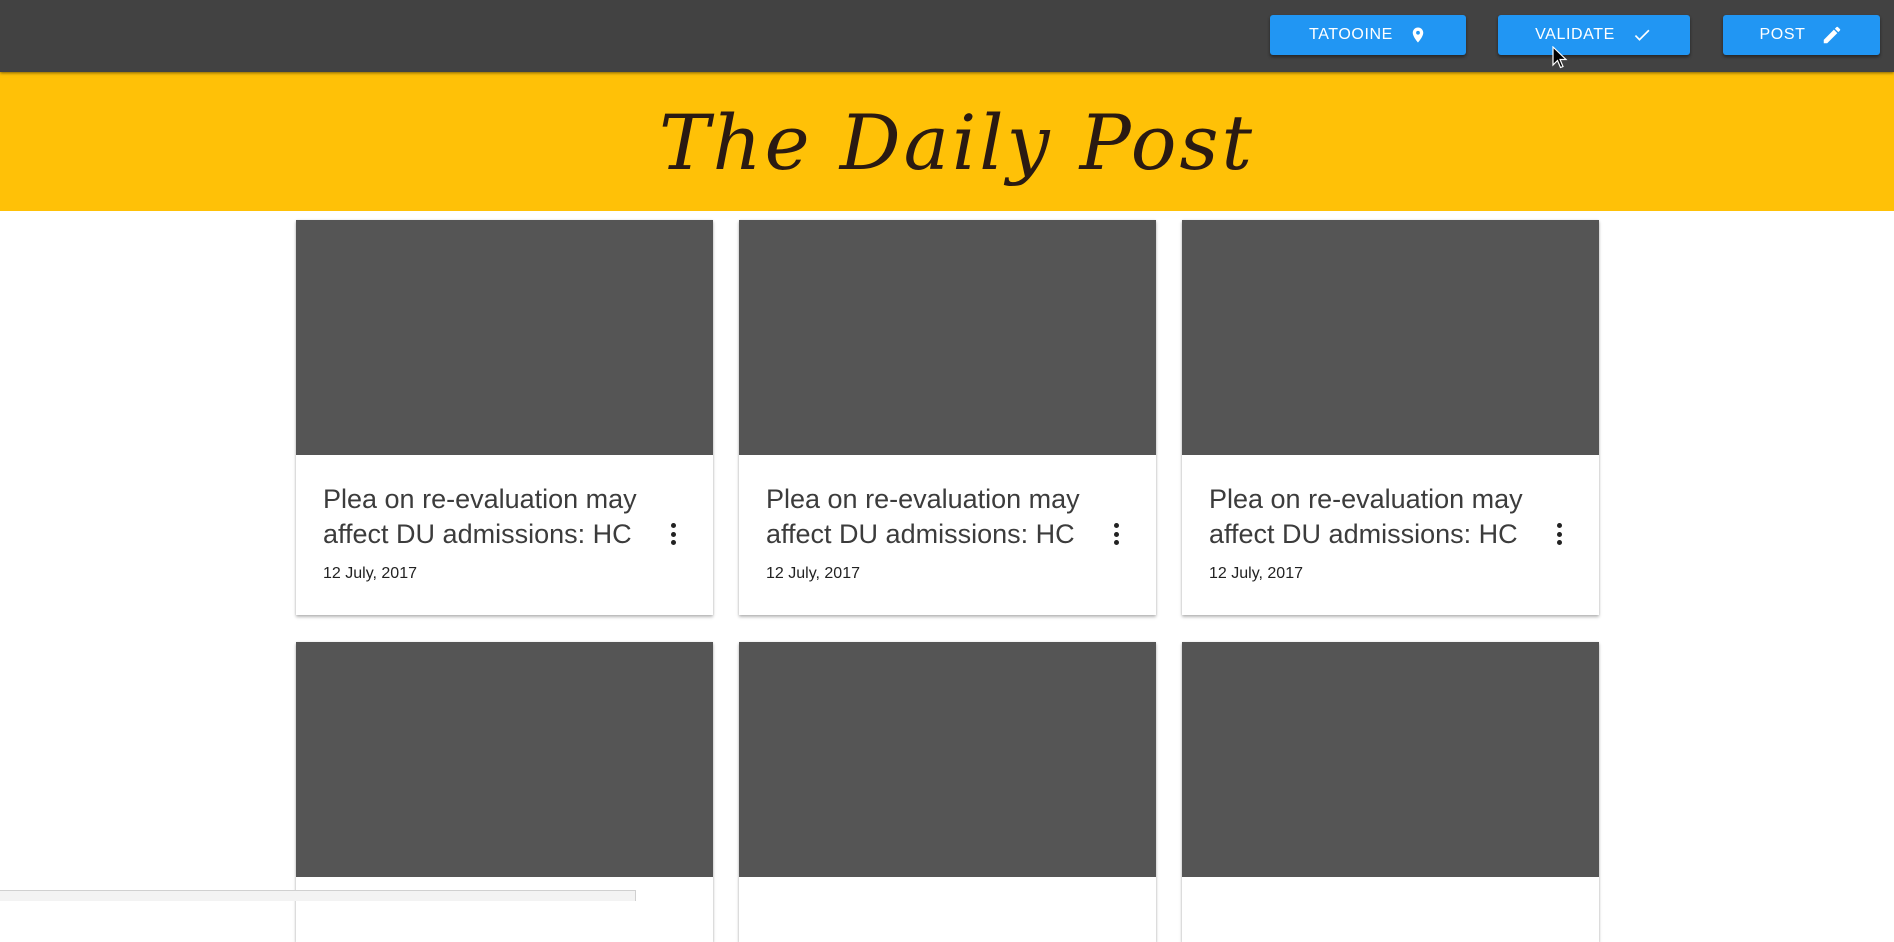 The image size is (1894, 942). I want to click on top-app-bar: TATOOINE VALIDATE POST, so click(947, 36).